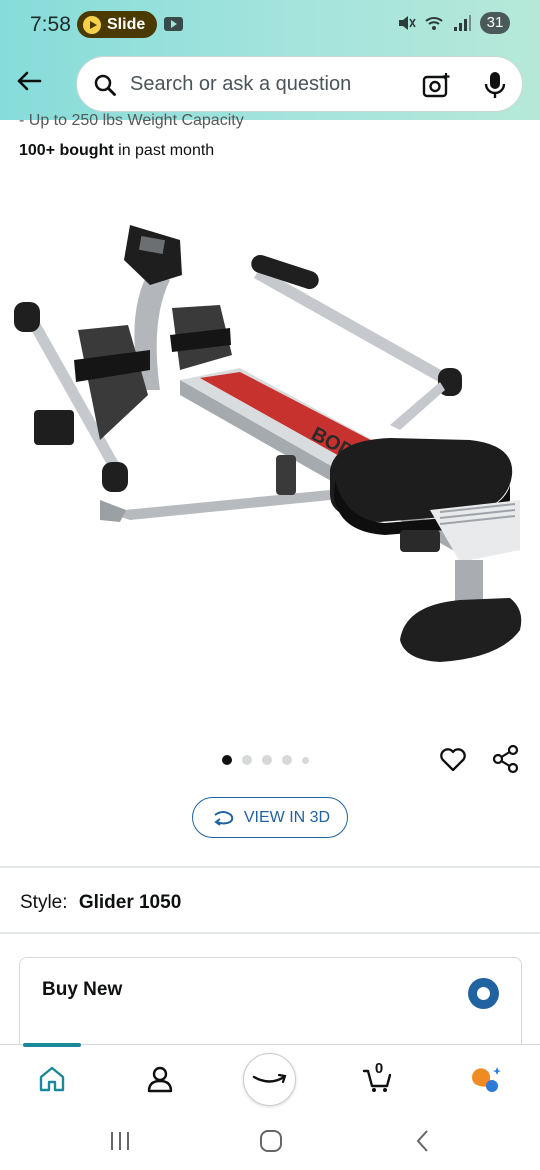 The height and width of the screenshot is (1170, 540). I want to click on nav-account, so click(160, 1079).